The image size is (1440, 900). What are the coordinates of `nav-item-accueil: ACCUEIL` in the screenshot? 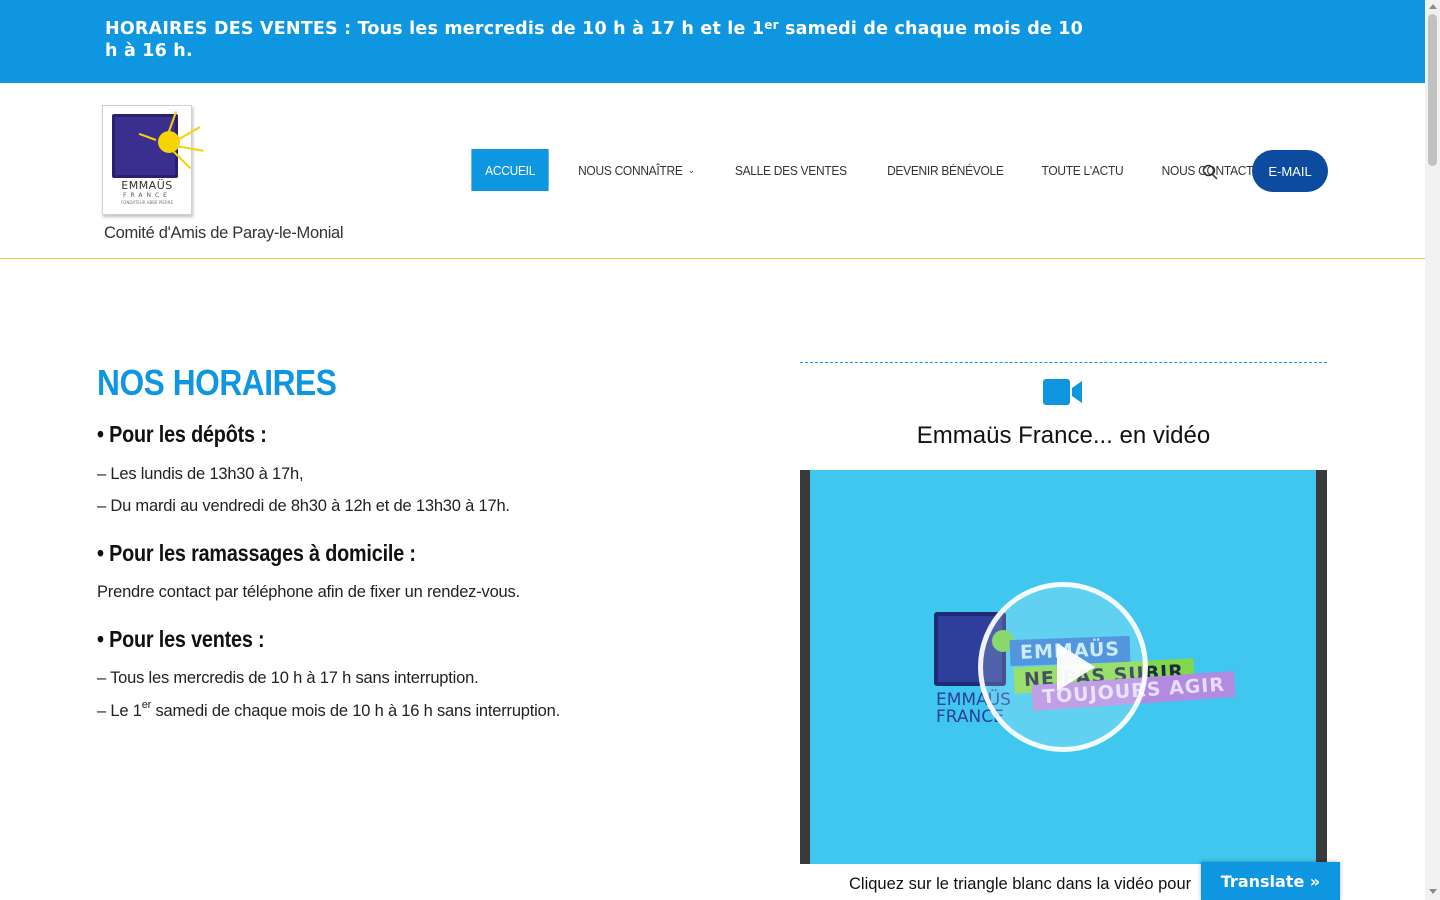 It's located at (510, 170).